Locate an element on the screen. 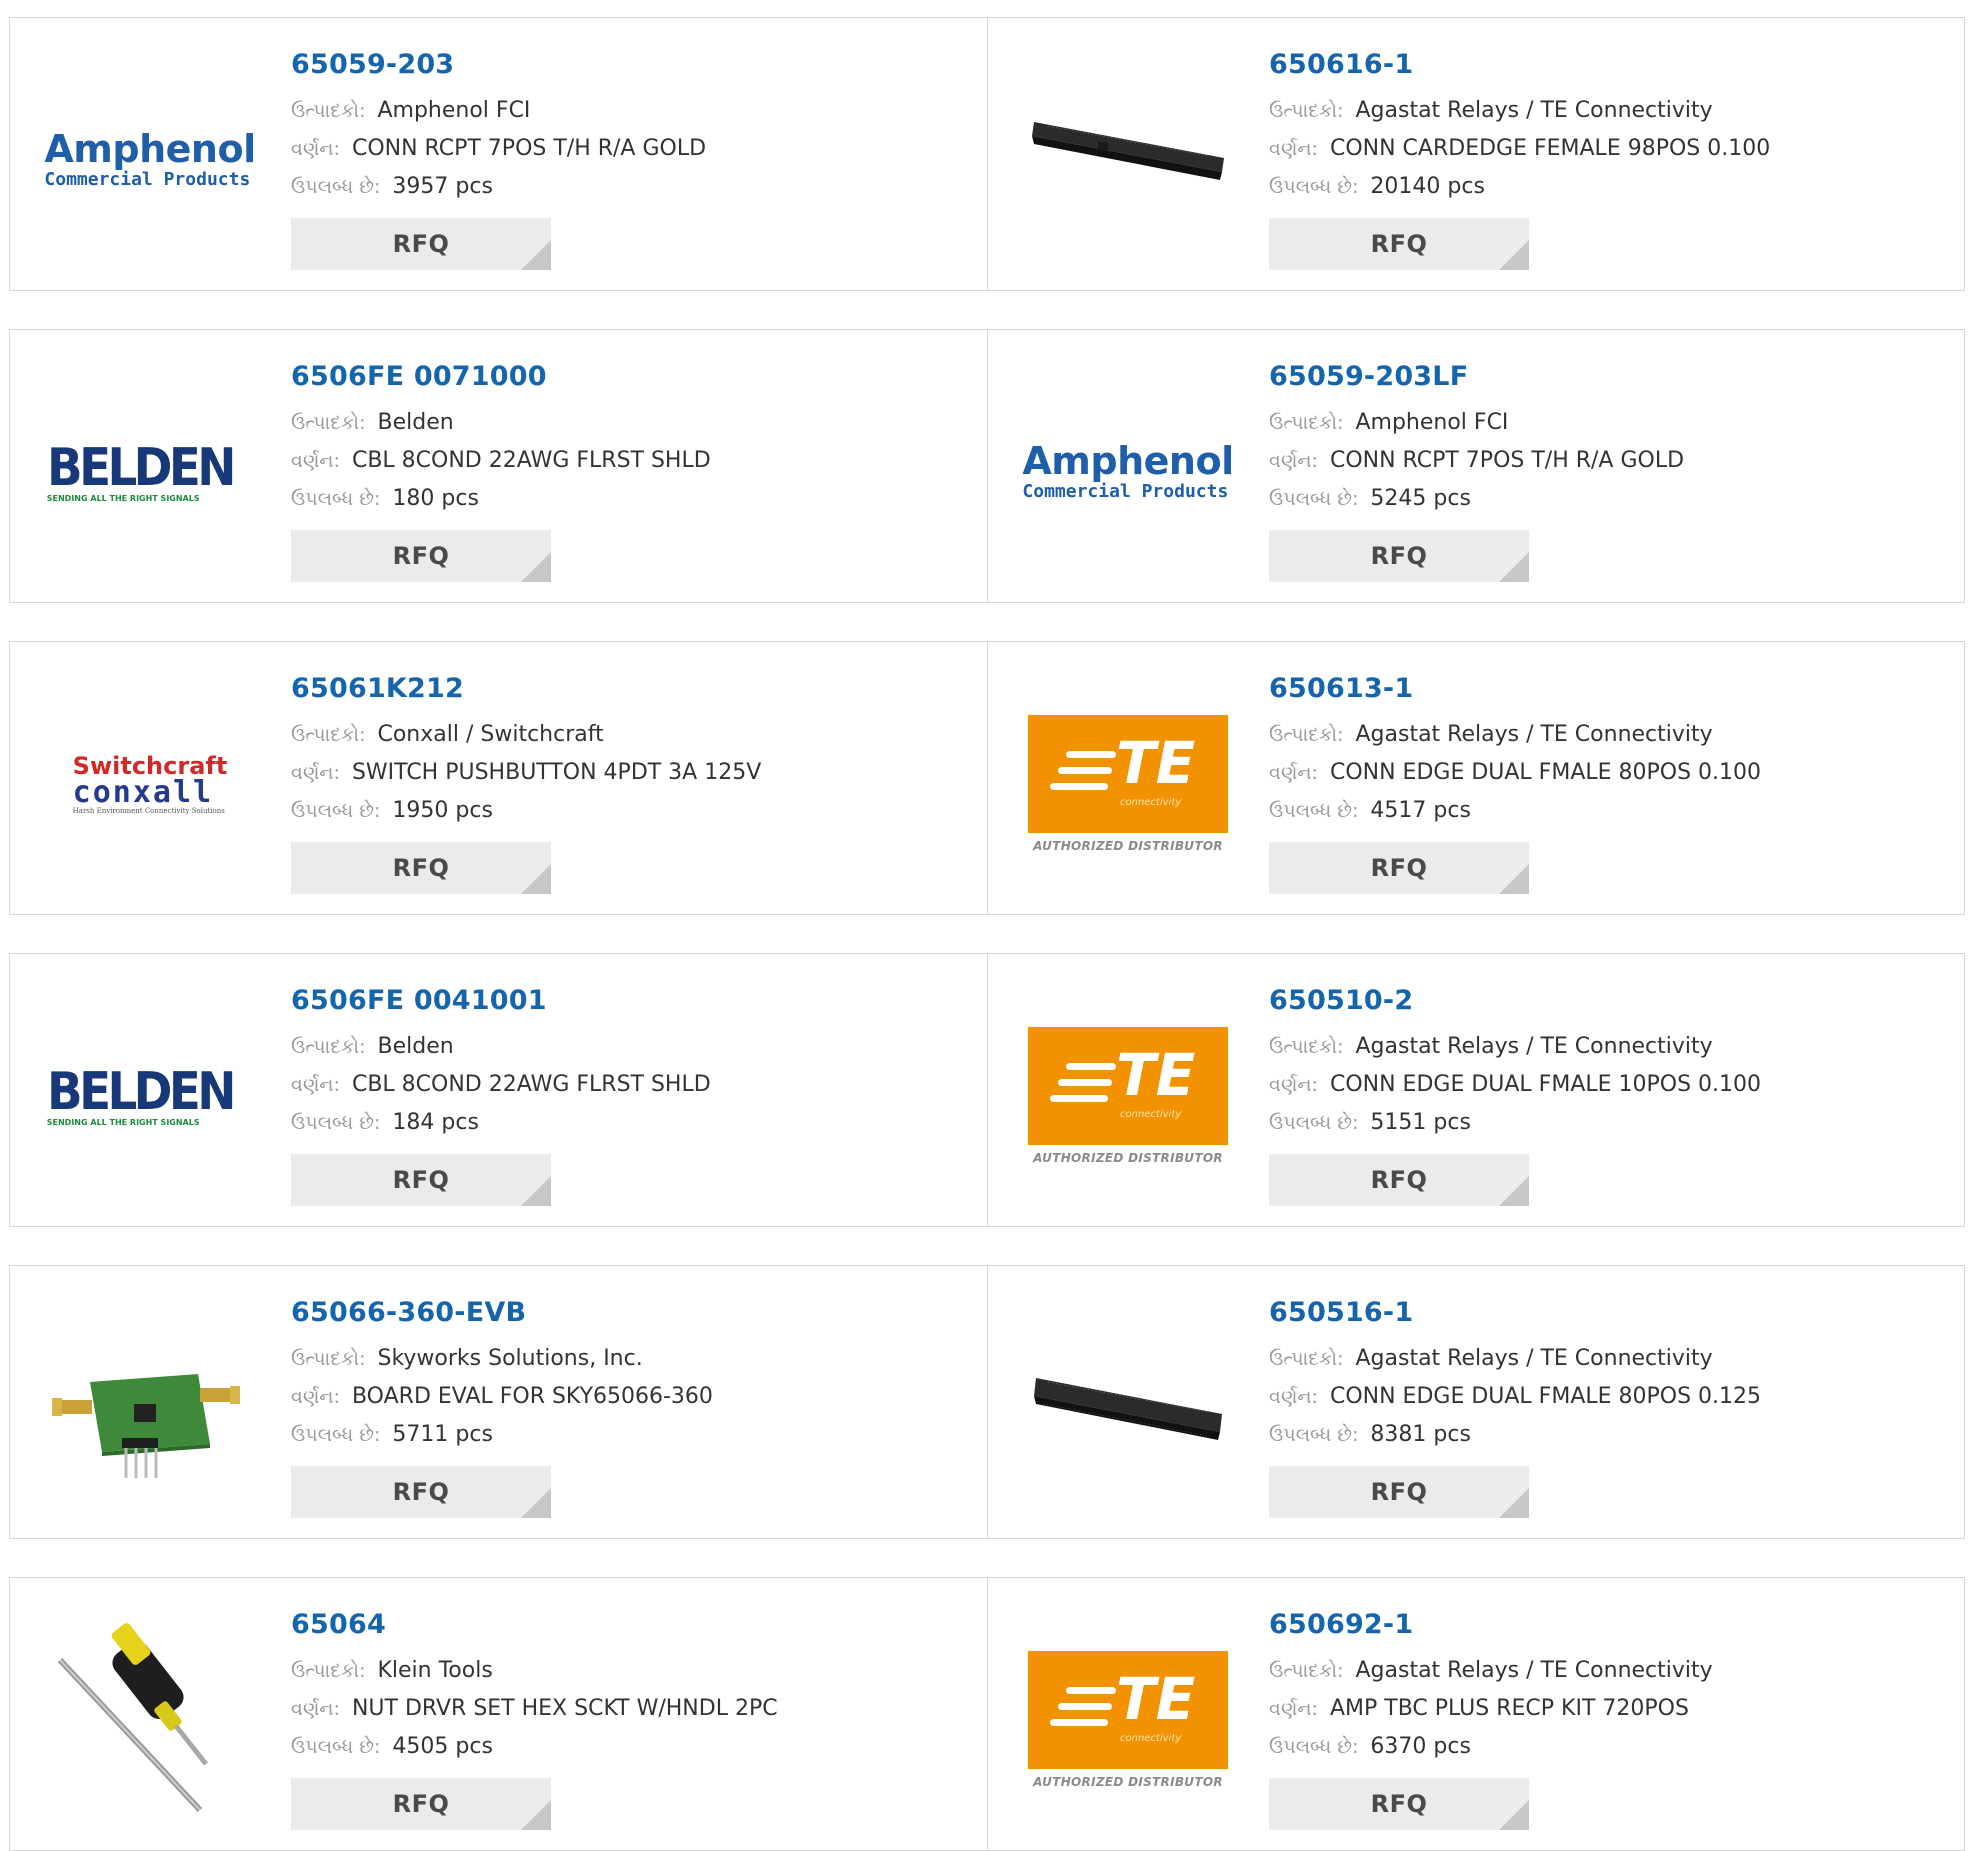 This screenshot has width=1971, height=1851. connector-image is located at coordinates (1128, 1409).